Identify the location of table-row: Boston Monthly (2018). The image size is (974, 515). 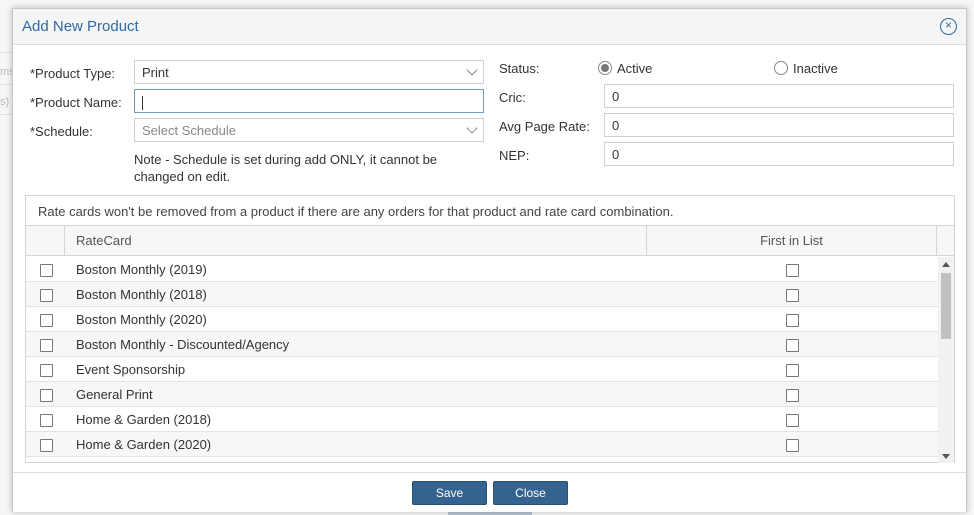
(482, 294).